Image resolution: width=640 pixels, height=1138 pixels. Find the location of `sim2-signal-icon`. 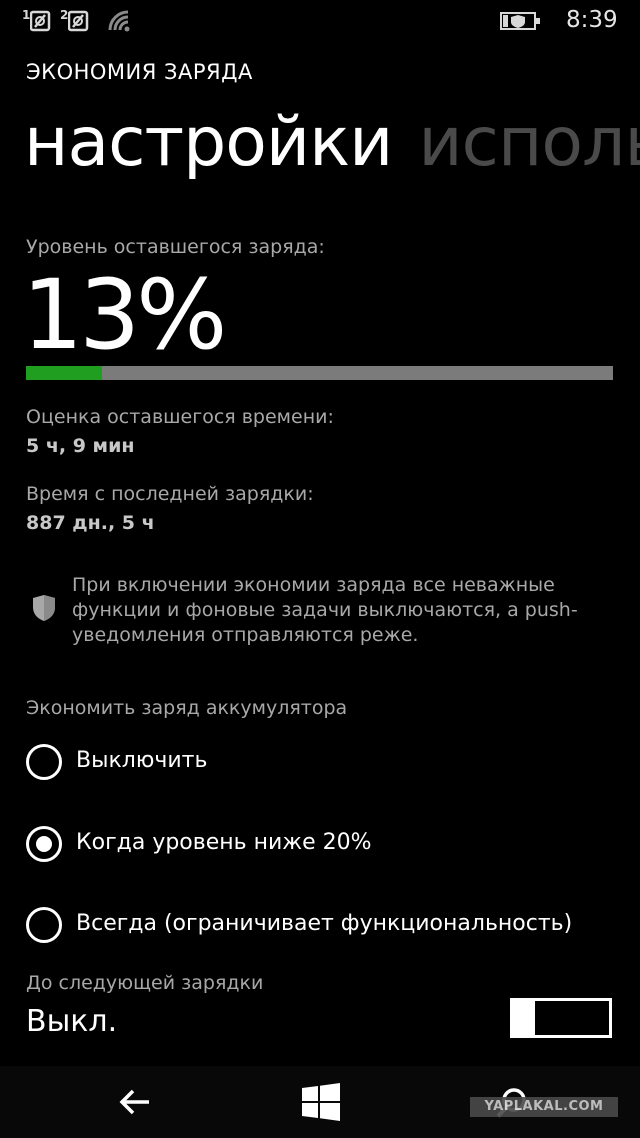

sim2-signal-icon is located at coordinates (78, 21).